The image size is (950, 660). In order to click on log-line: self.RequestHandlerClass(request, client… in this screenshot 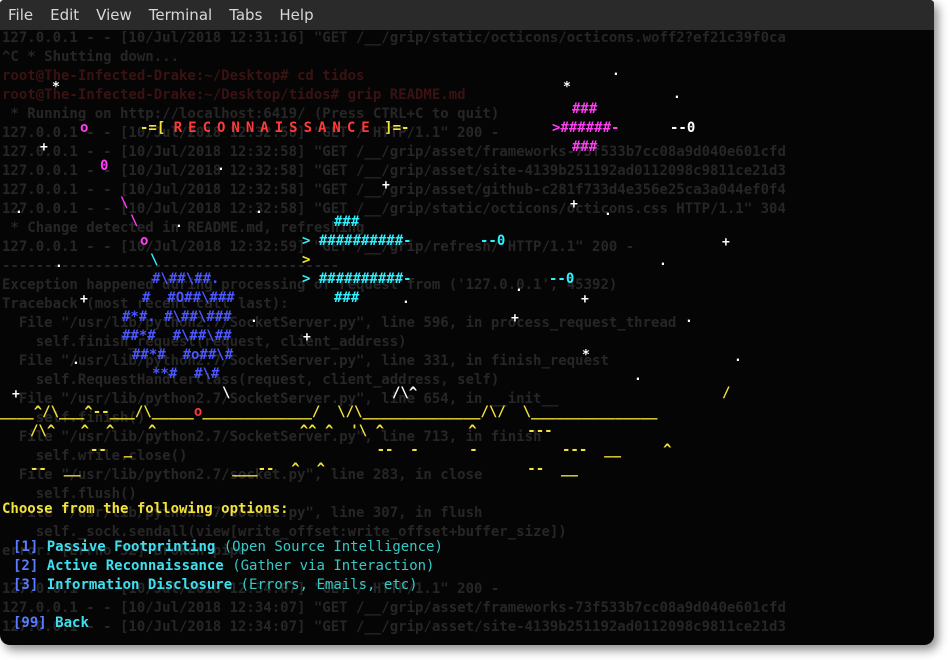, I will do `click(251, 380)`.